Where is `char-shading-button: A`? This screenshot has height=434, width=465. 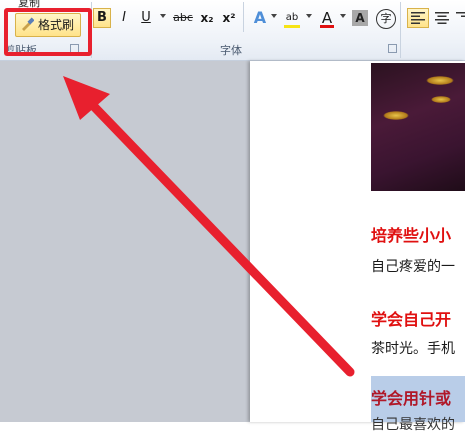
char-shading-button: A is located at coordinates (360, 18).